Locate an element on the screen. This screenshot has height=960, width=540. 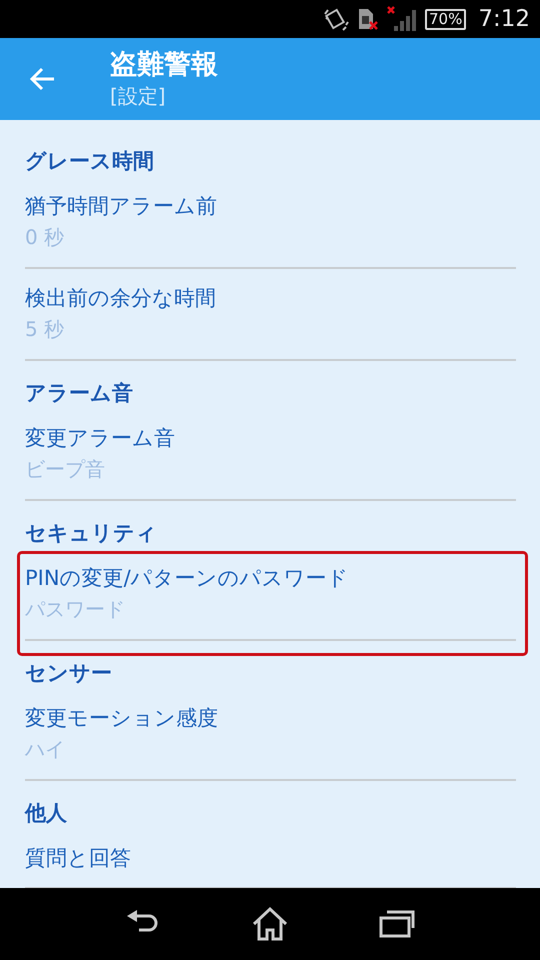
section-header: センサー is located at coordinates (68, 673).